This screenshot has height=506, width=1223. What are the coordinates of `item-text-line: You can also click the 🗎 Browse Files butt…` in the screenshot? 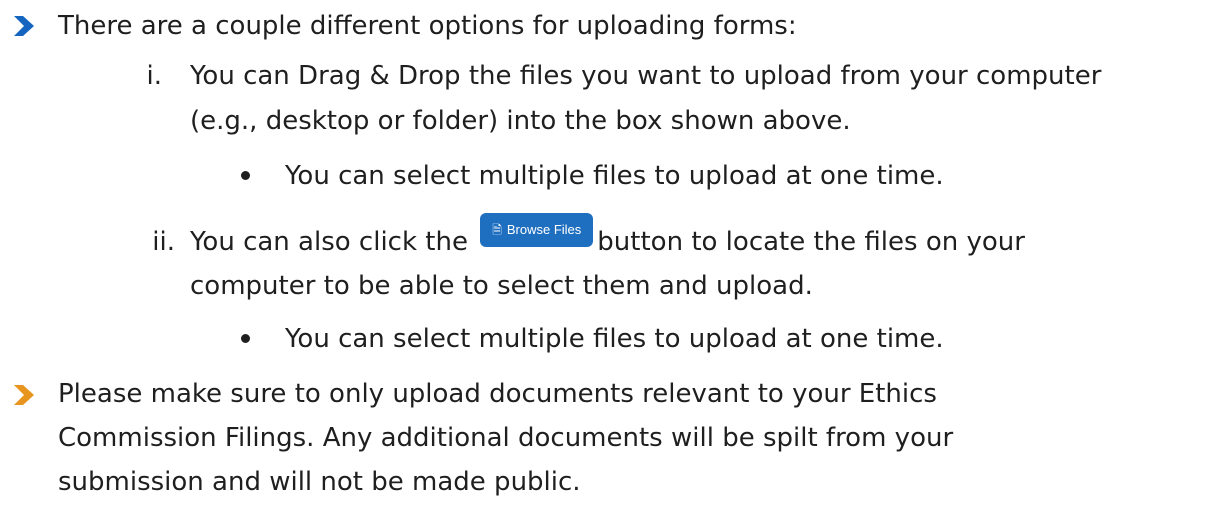 It's located at (607, 236).